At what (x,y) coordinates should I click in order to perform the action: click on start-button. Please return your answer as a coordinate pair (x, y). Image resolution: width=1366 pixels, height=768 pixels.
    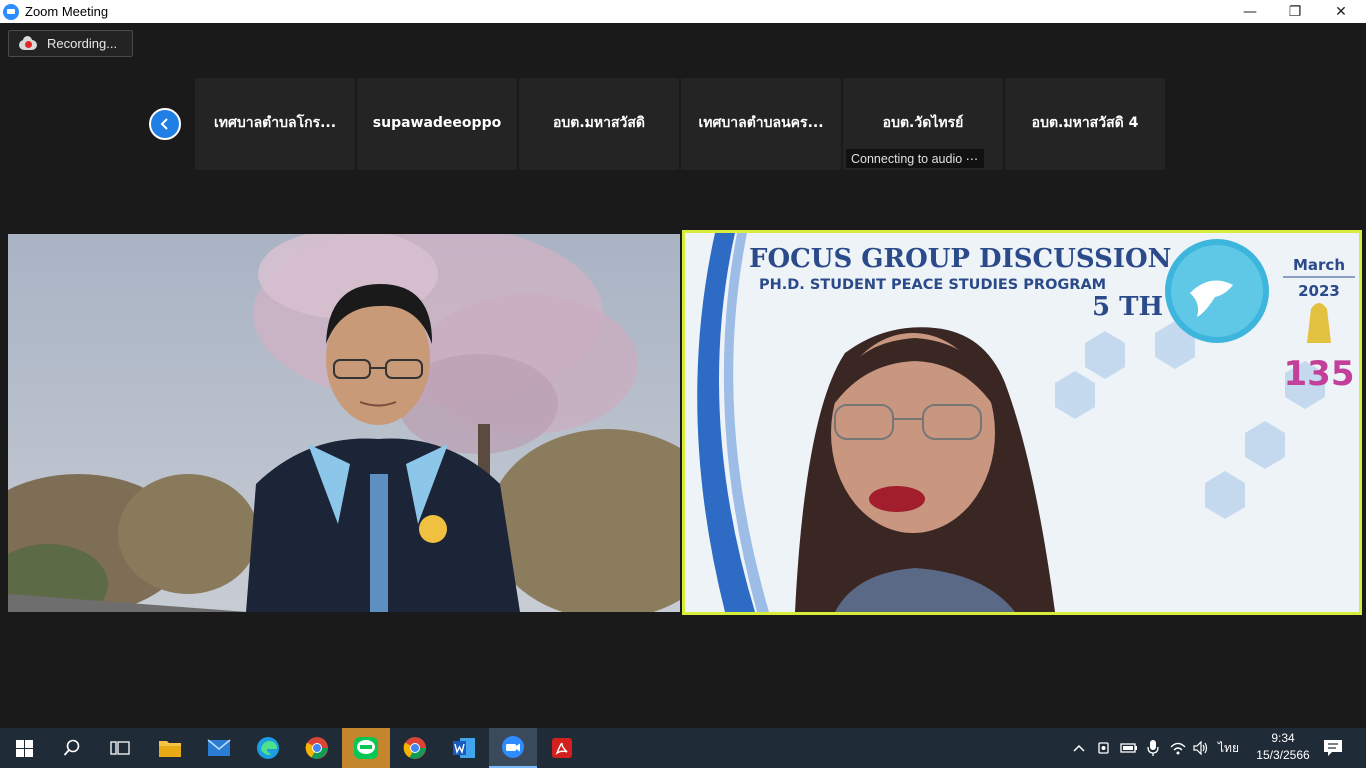
    Looking at the image, I should click on (24, 748).